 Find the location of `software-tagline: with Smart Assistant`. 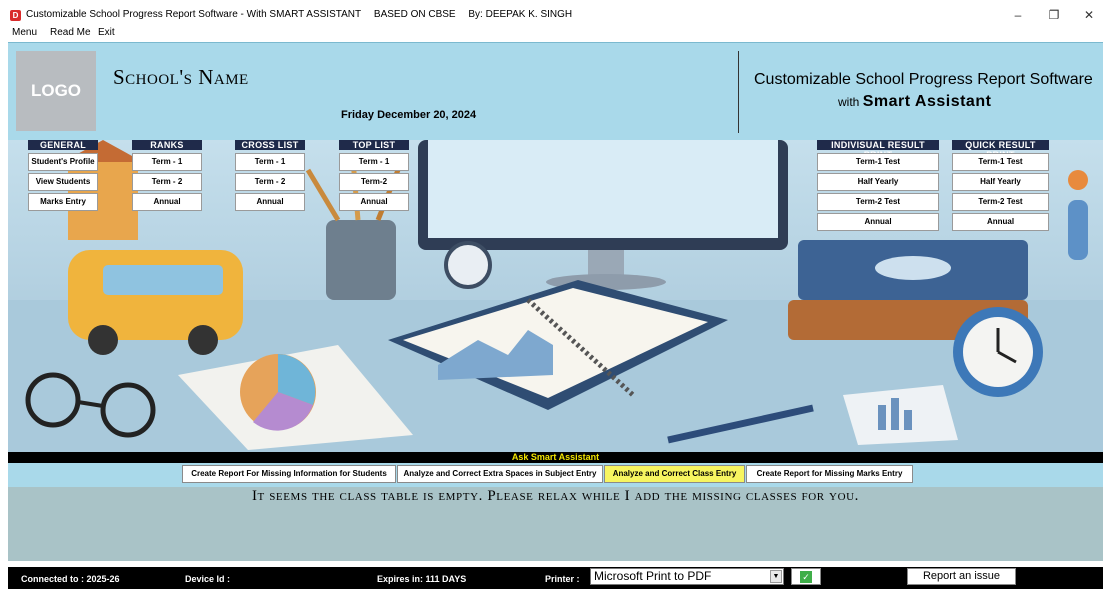

software-tagline: with Smart Assistant is located at coordinates (914, 102).